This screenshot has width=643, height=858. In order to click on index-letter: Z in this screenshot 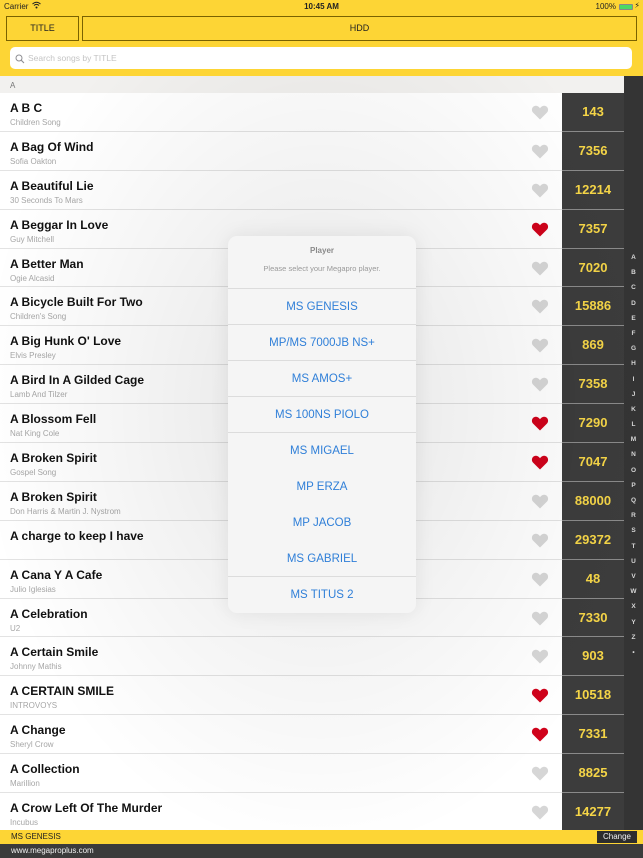, I will do `click(633, 641)`.